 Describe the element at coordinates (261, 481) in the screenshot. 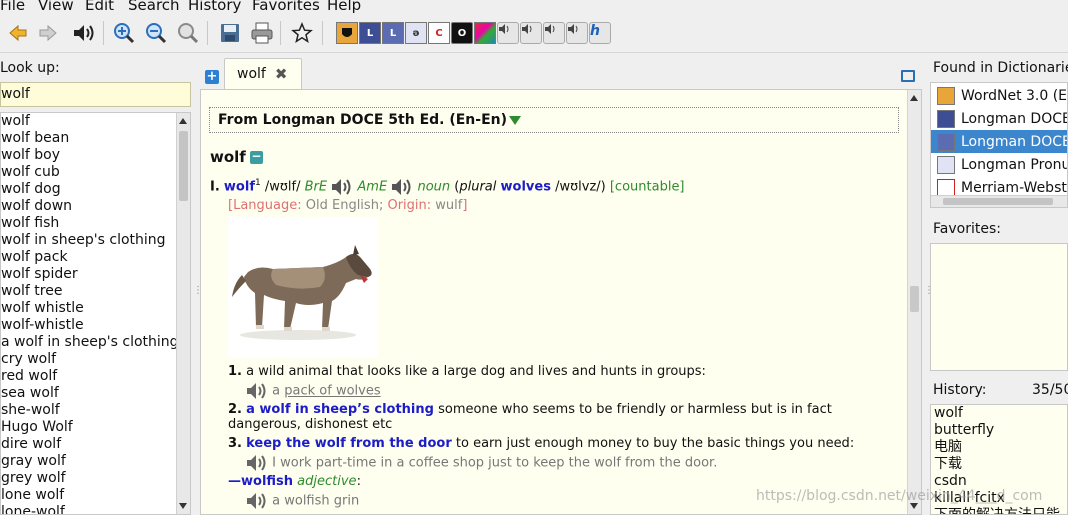

I see `derived-word: —wolfish` at that location.